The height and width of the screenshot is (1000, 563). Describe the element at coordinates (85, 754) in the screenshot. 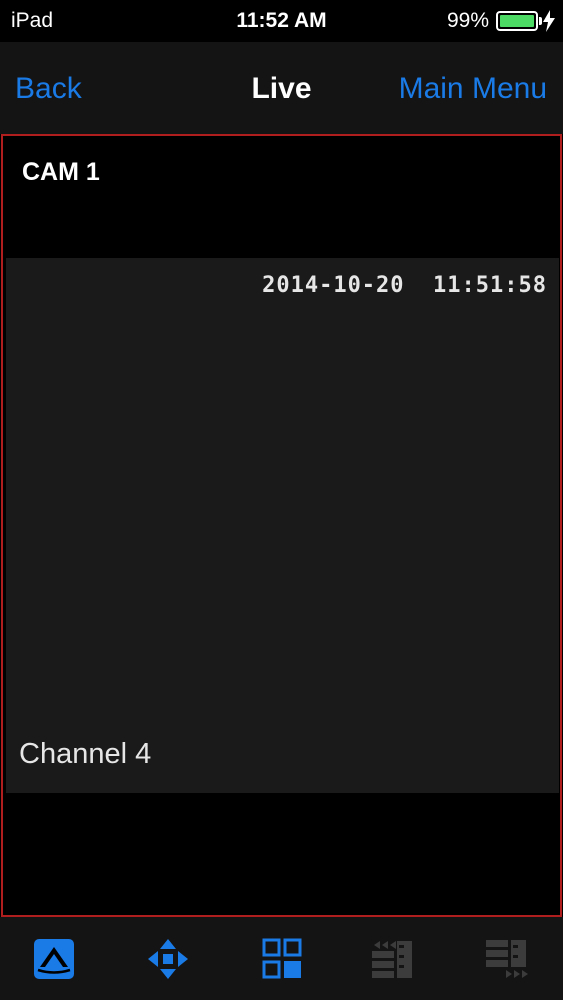

I see `osd-channel-label: Channel 4` at that location.